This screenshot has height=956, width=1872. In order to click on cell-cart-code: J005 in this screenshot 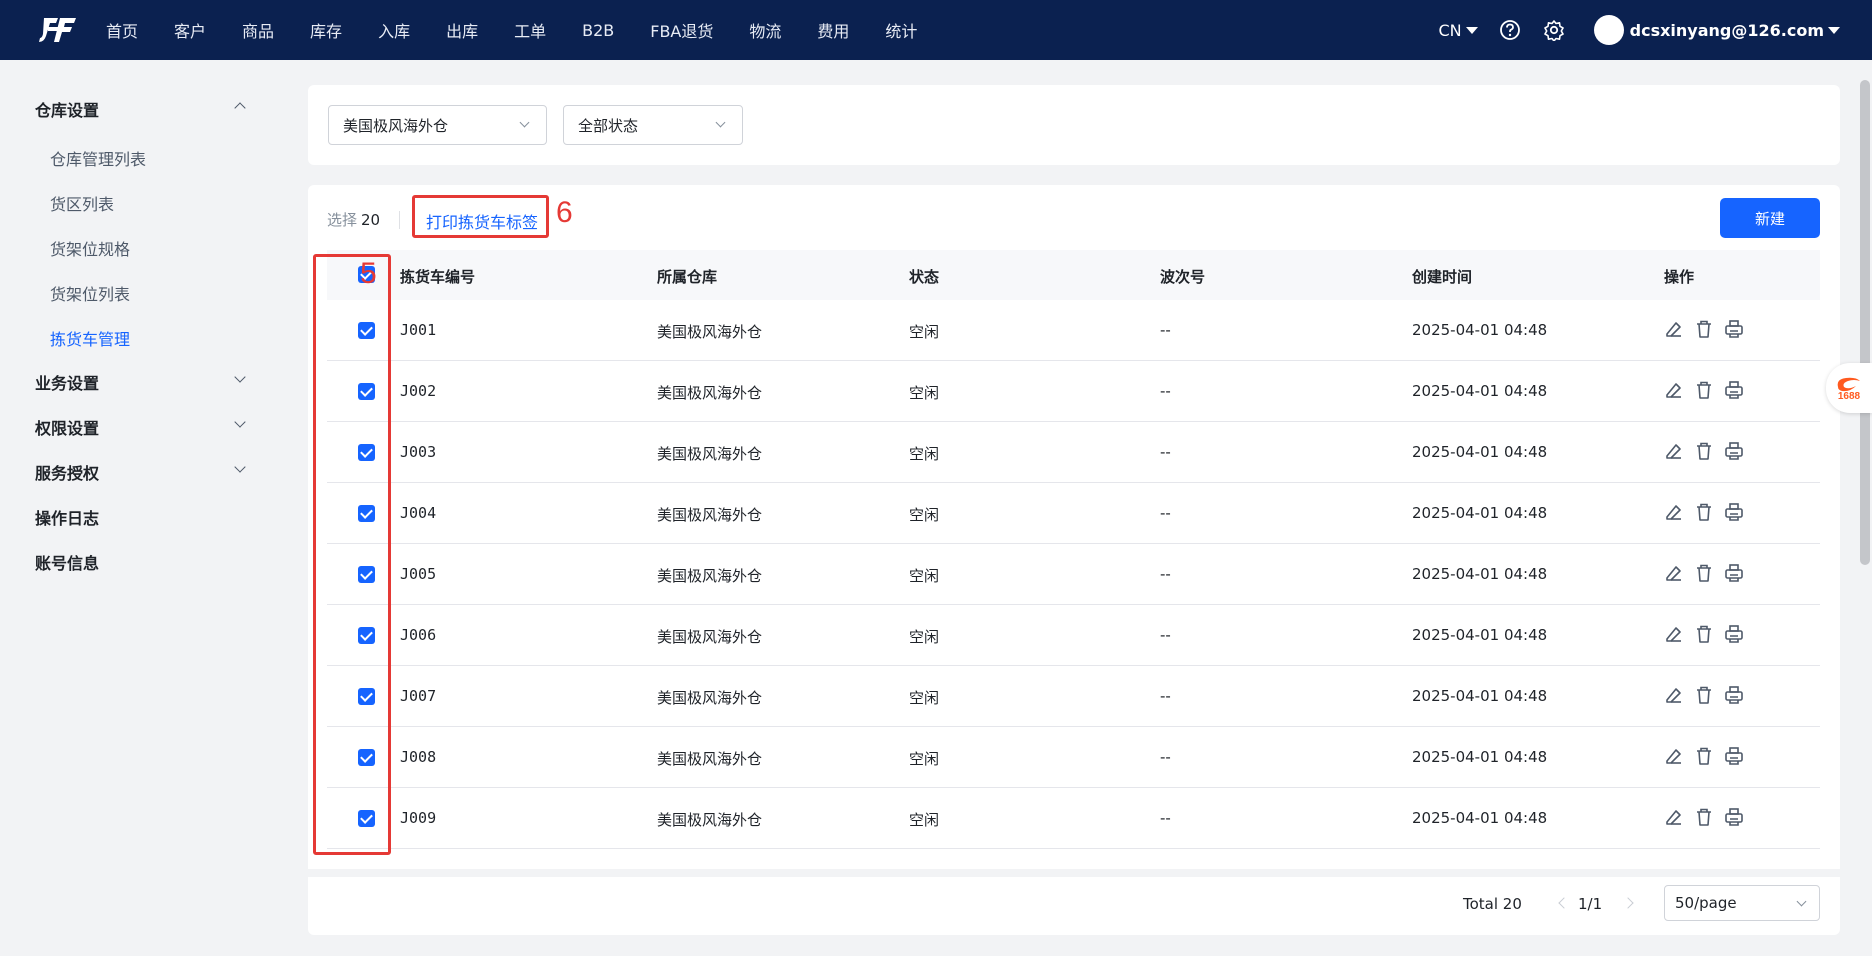, I will do `click(418, 574)`.